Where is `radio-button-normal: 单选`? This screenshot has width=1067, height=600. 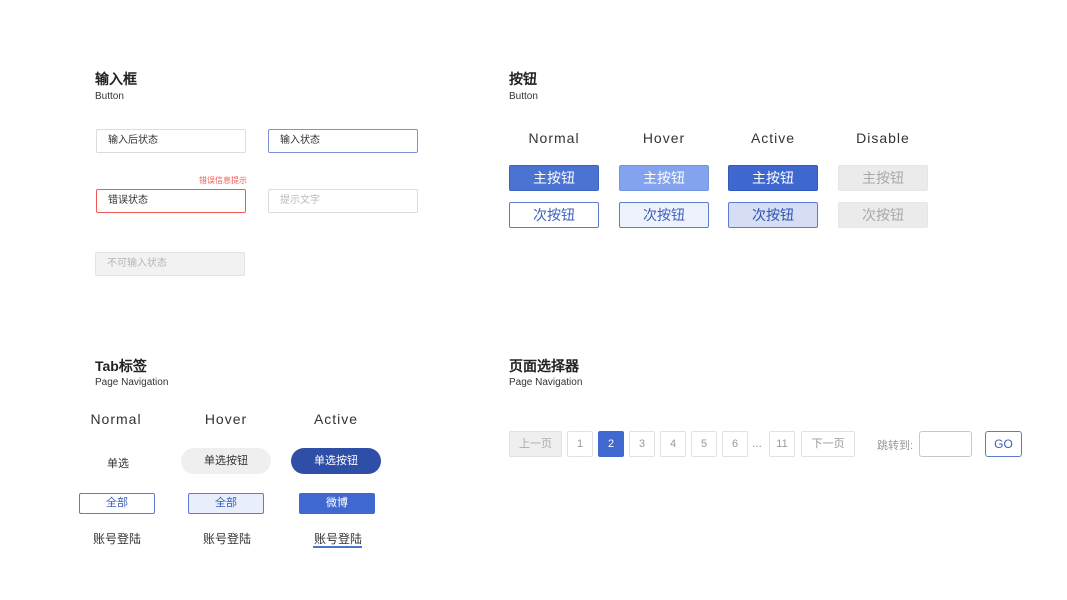
radio-button-normal: 单选 is located at coordinates (118, 463).